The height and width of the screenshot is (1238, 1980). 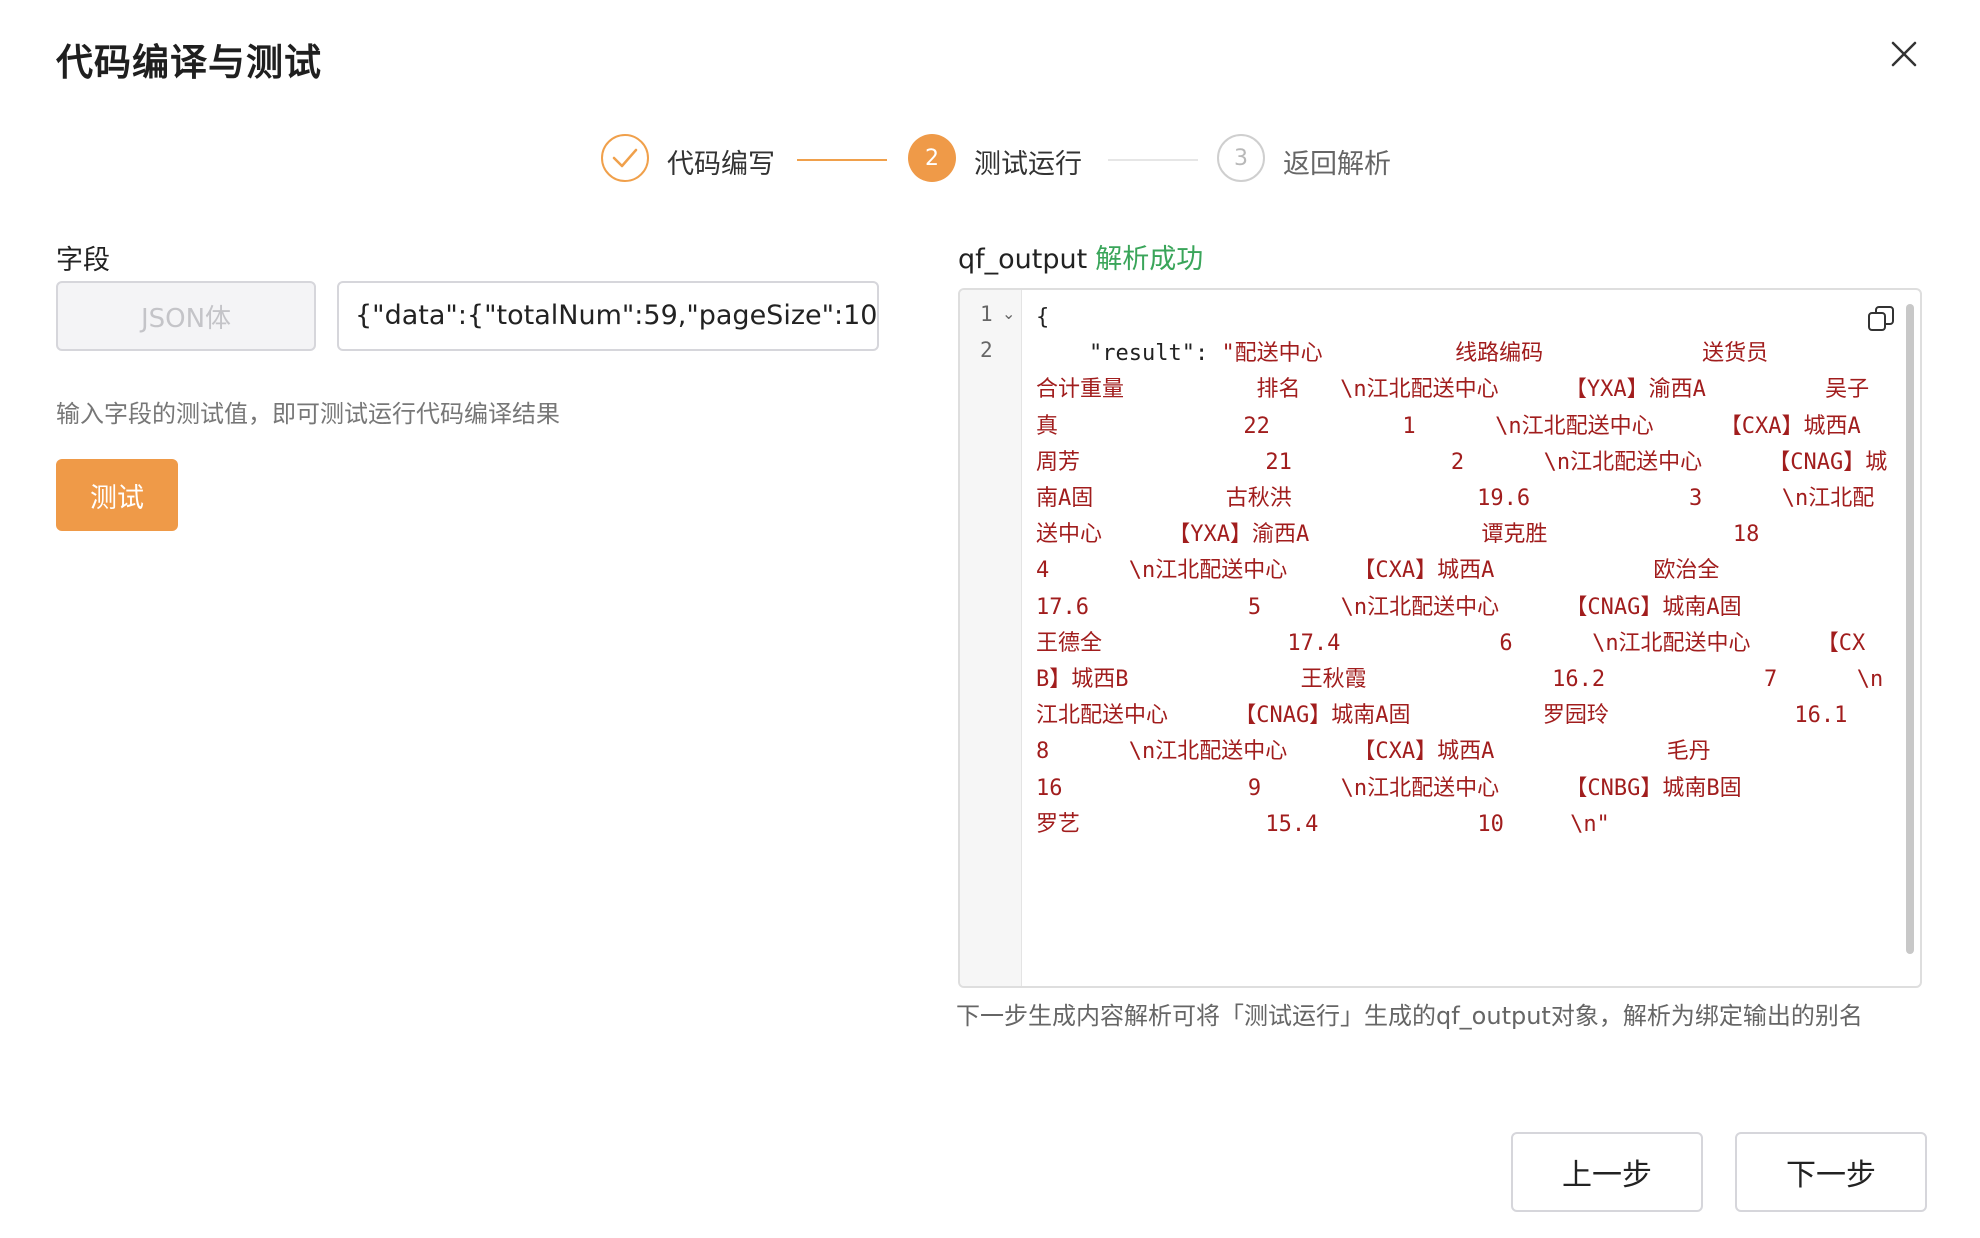 I want to click on check-icon, so click(x=625, y=158).